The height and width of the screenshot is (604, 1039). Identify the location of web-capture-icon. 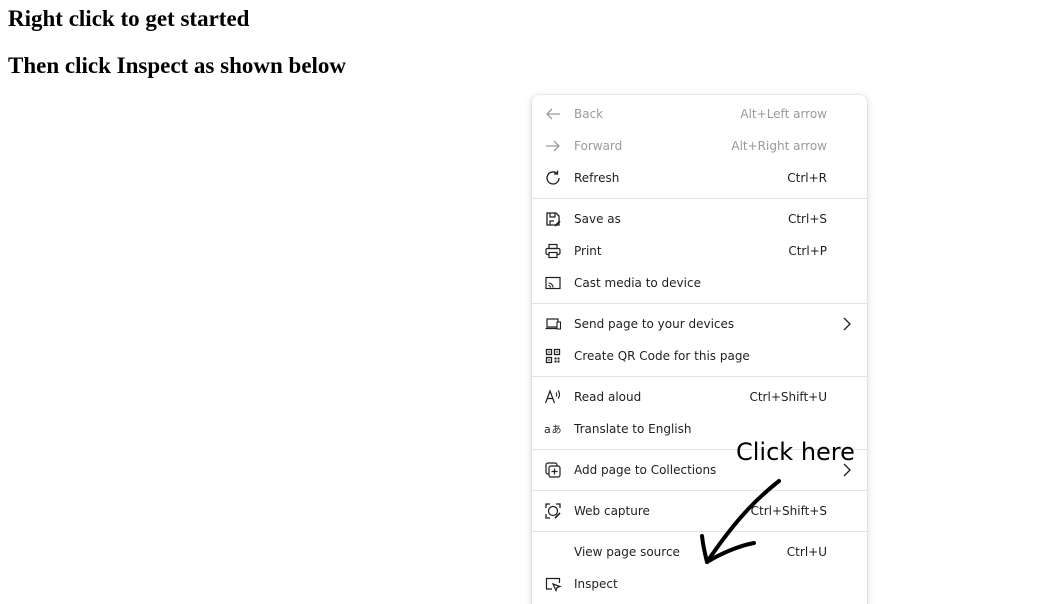
(553, 511).